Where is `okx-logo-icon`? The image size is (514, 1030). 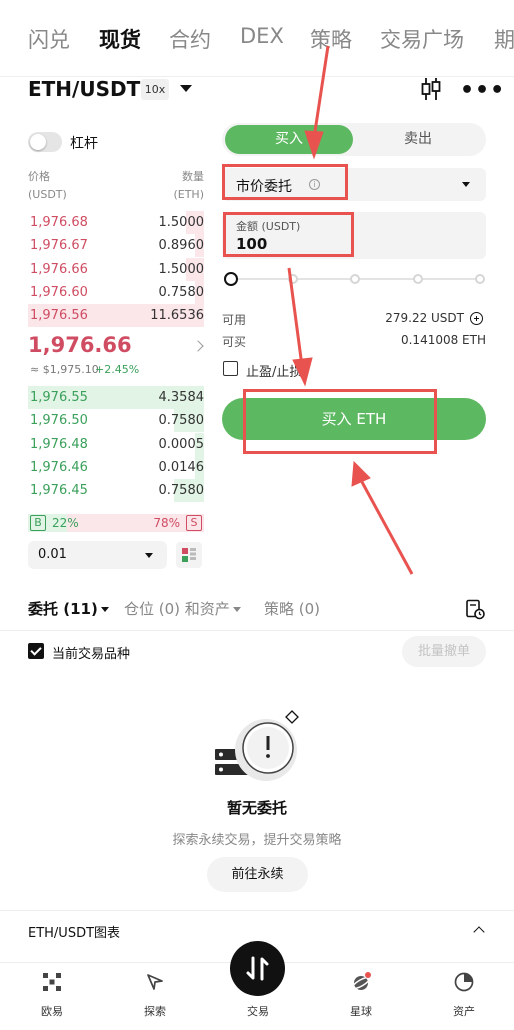 okx-logo-icon is located at coordinates (52, 982).